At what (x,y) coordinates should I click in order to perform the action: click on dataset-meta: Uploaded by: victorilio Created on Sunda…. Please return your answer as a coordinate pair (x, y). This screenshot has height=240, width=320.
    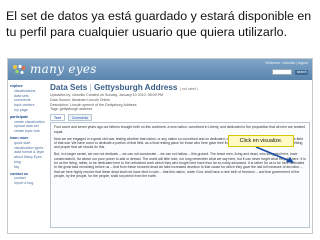
    Looking at the image, I should click on (180, 102).